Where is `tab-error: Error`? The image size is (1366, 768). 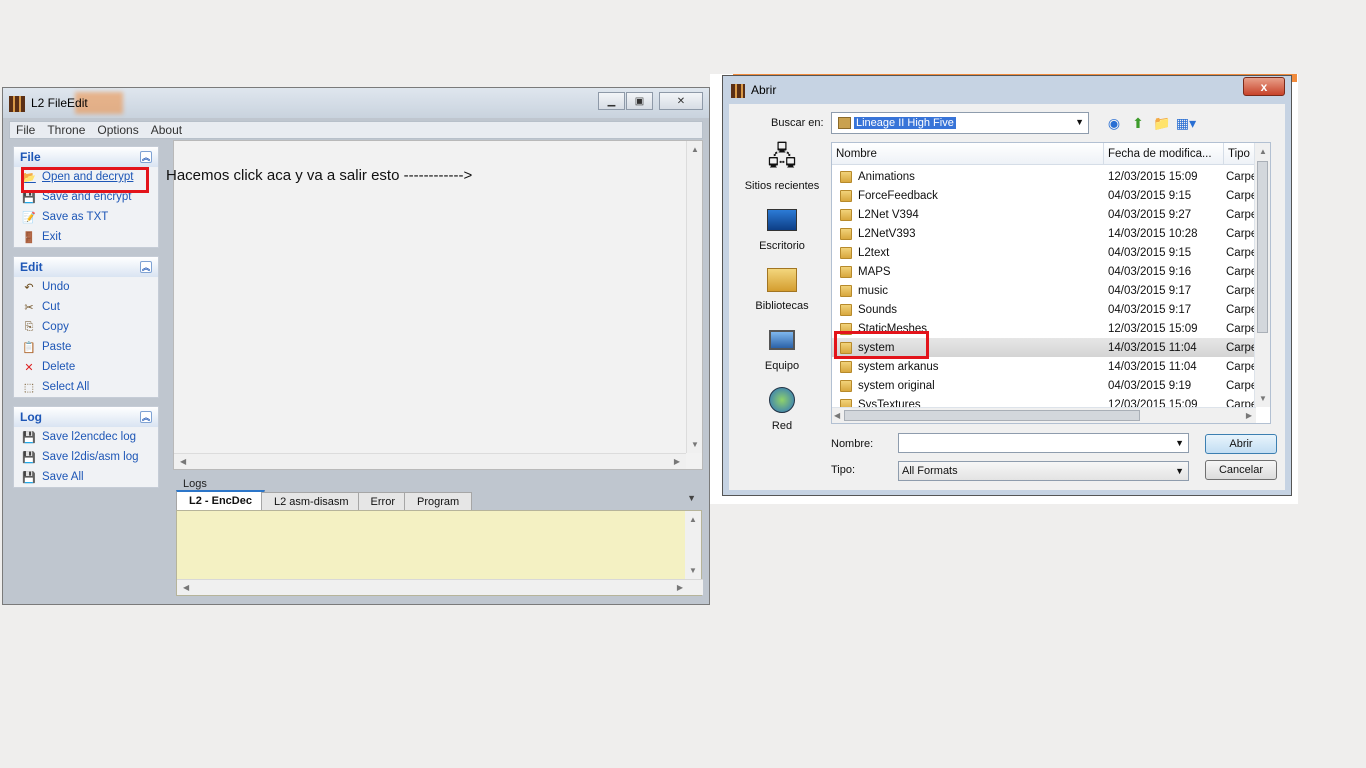 tab-error: Error is located at coordinates (382, 501).